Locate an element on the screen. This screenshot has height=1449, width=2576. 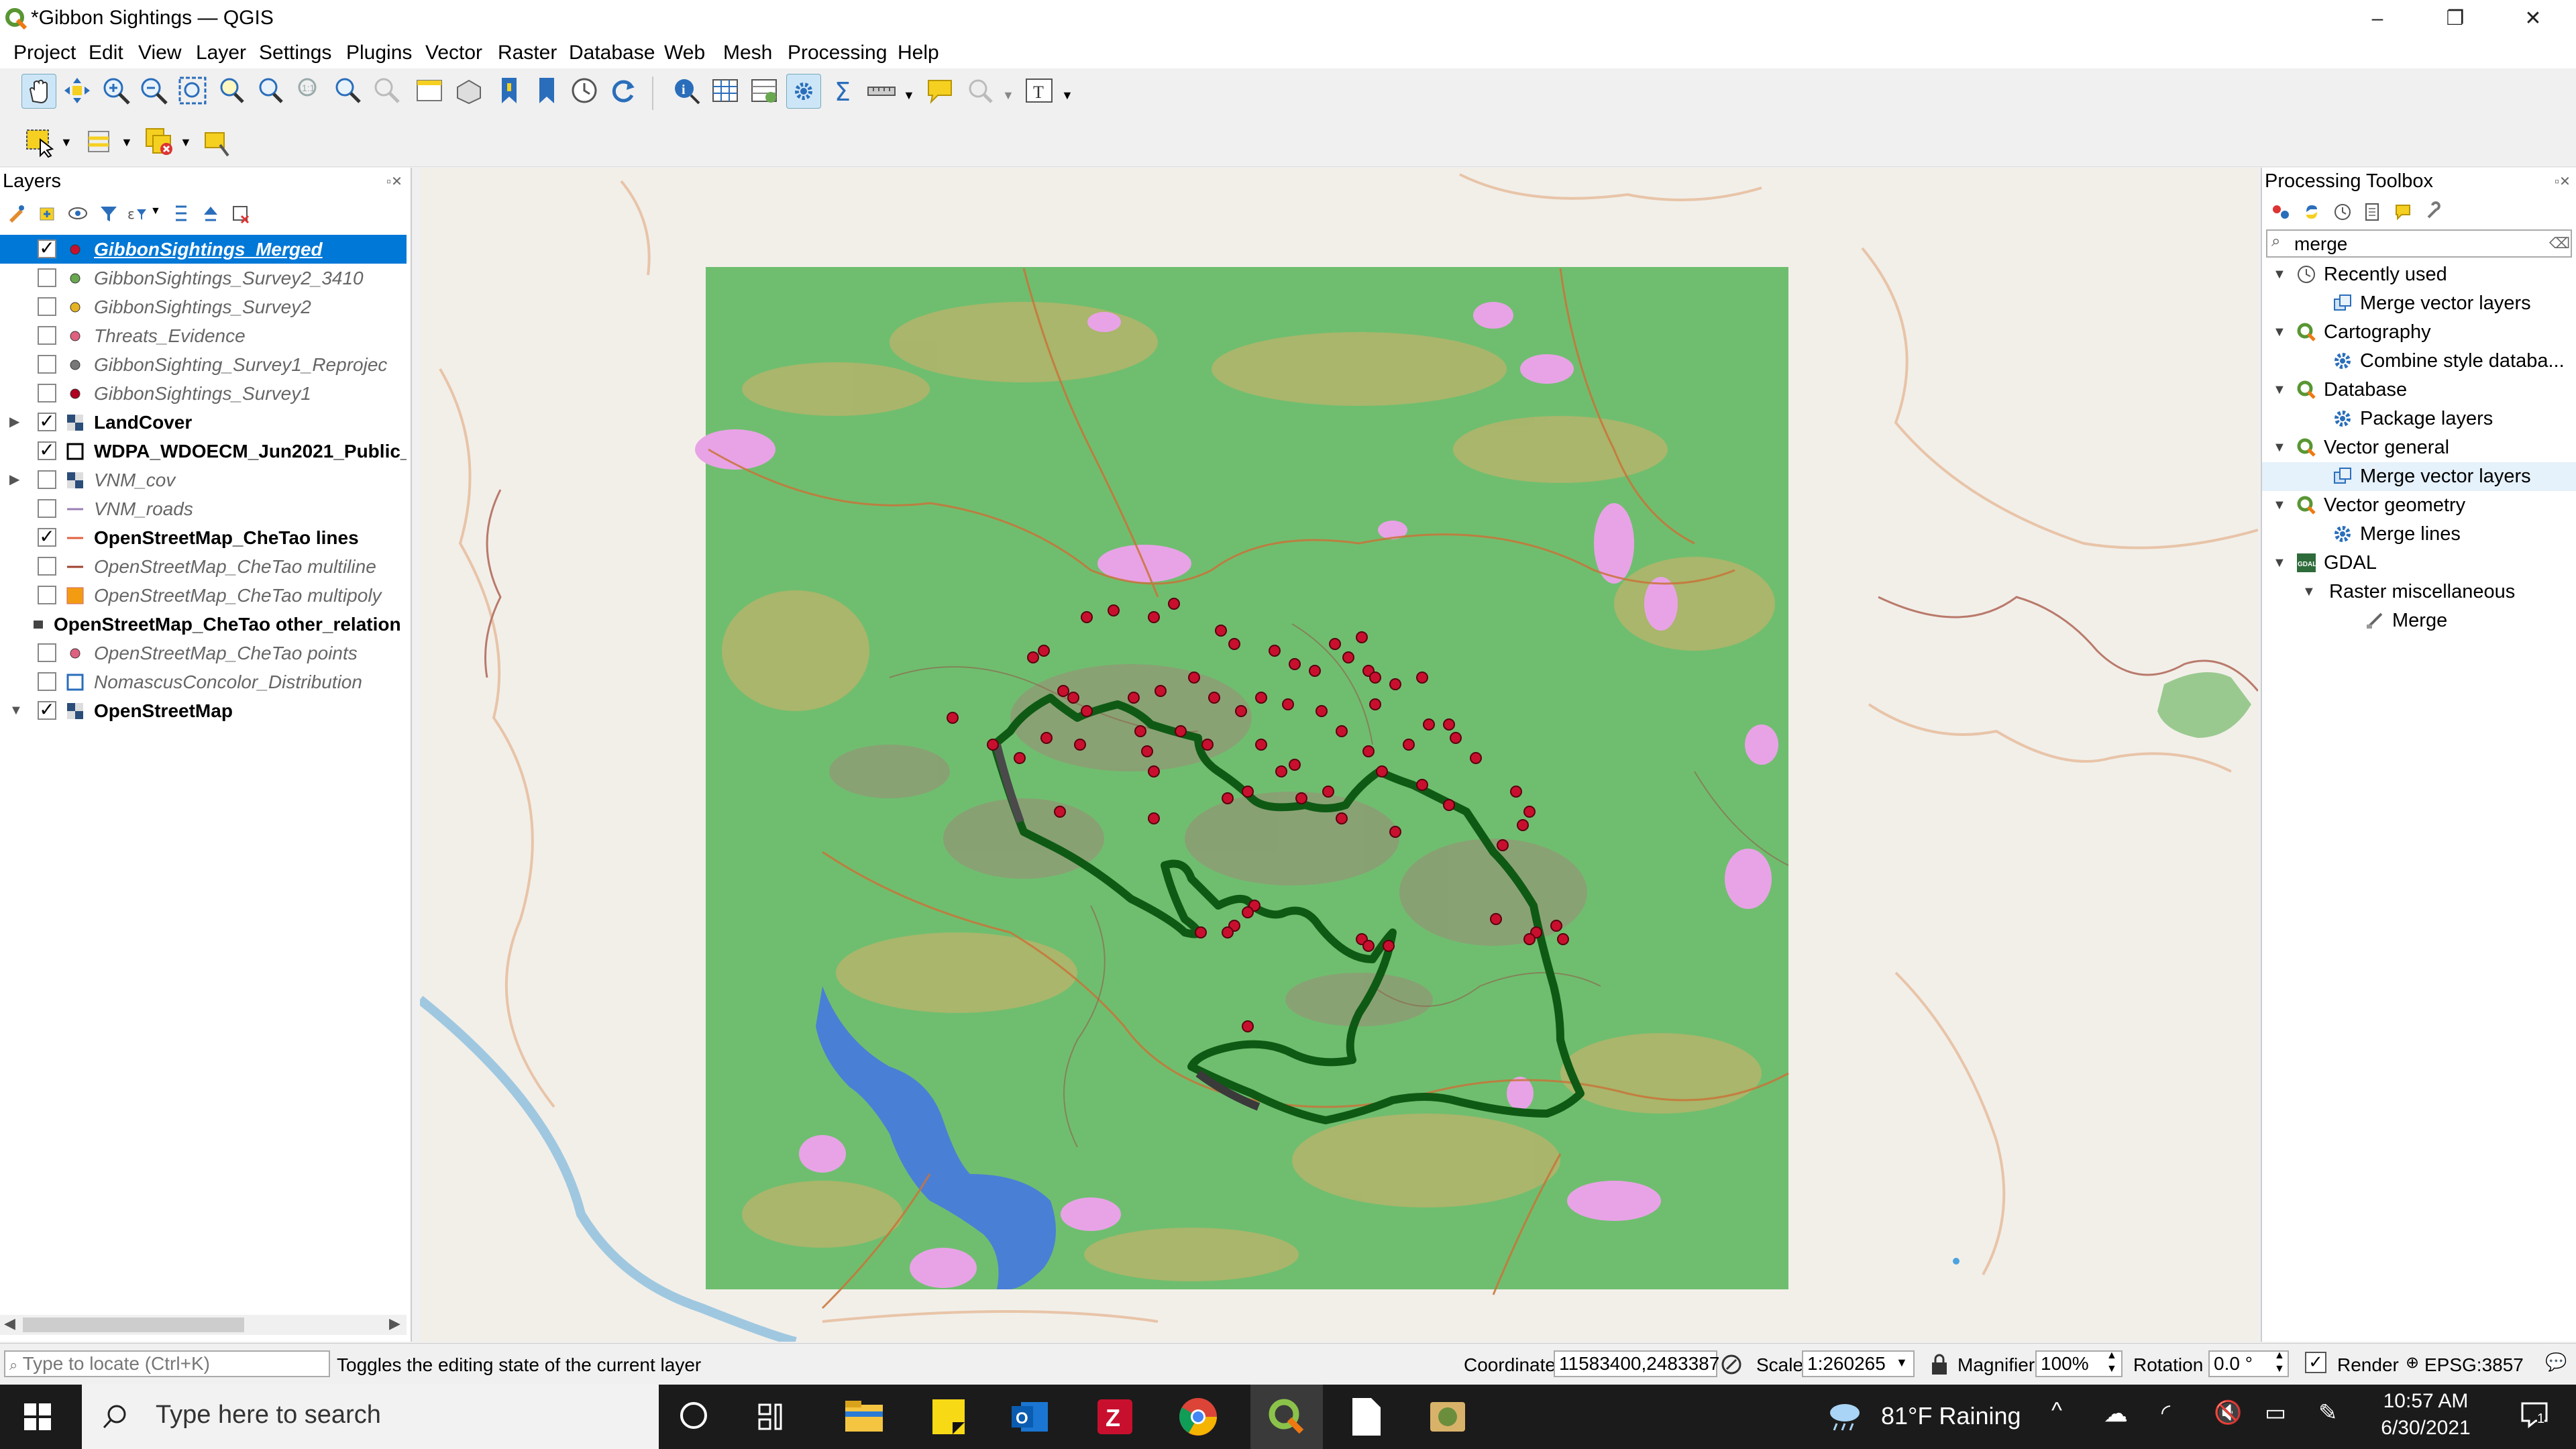
statistics-sigma-icon: Σ is located at coordinates (843, 90).